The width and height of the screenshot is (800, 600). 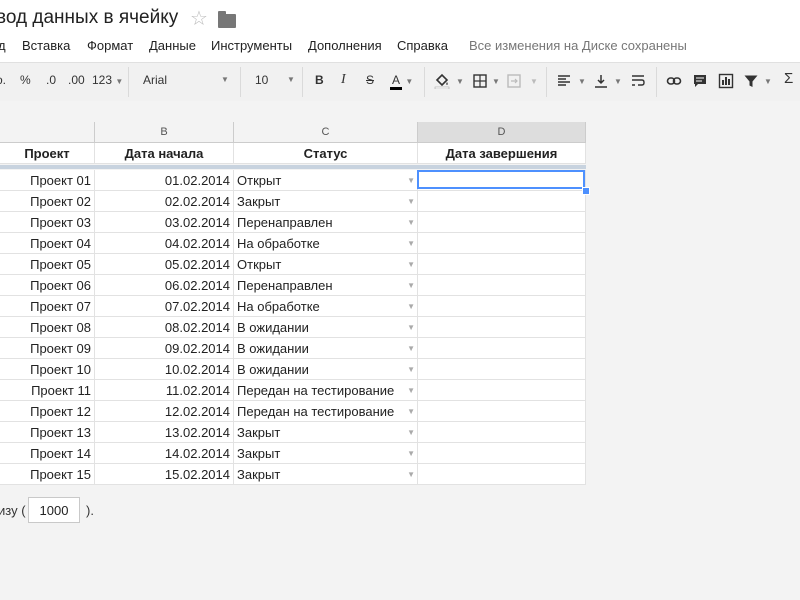 What do you see at coordinates (422, 45) in the screenshot?
I see `menu-item-help: Справка` at bounding box center [422, 45].